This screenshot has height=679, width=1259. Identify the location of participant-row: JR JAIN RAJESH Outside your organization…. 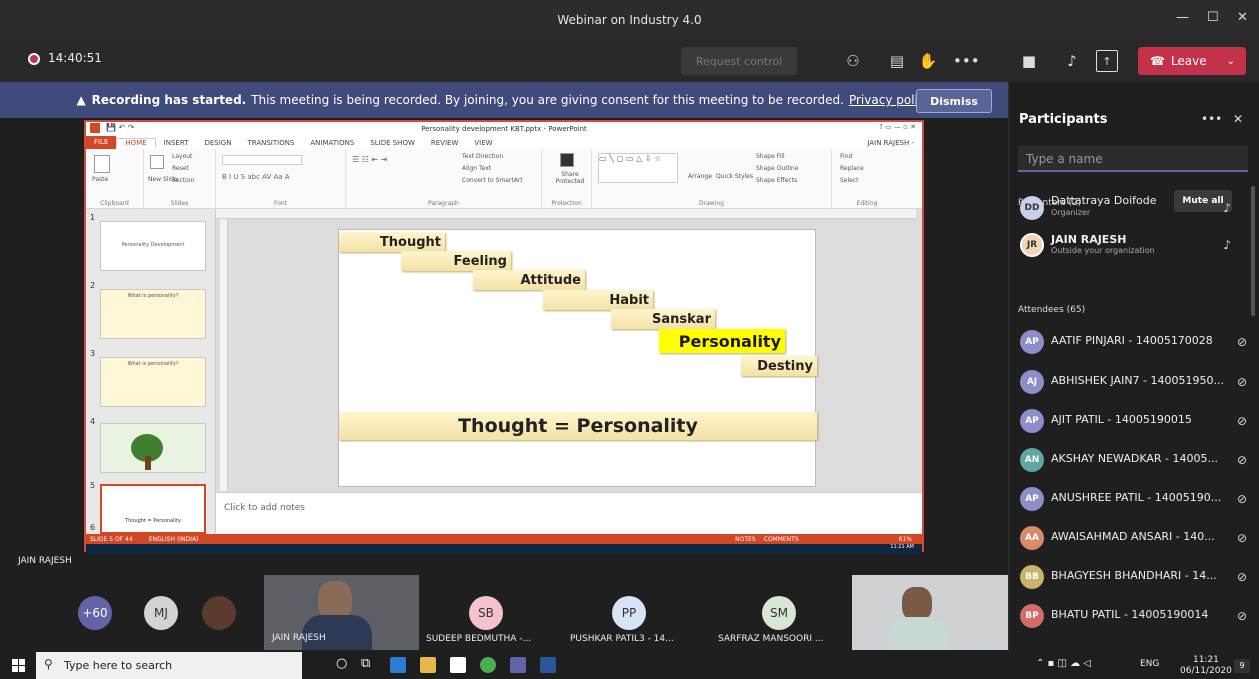
(1133, 245).